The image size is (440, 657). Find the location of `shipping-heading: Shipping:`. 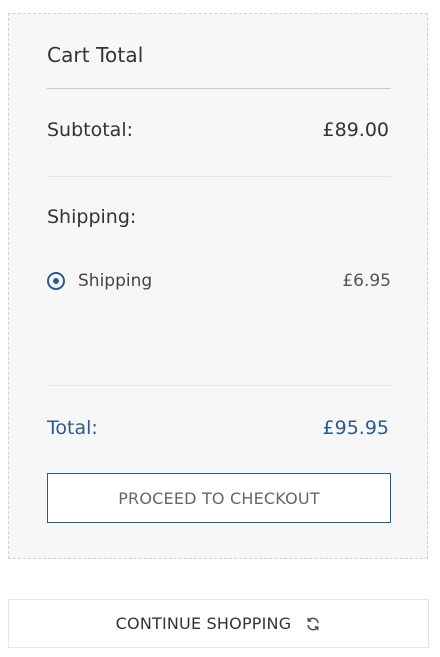

shipping-heading: Shipping: is located at coordinates (92, 217).